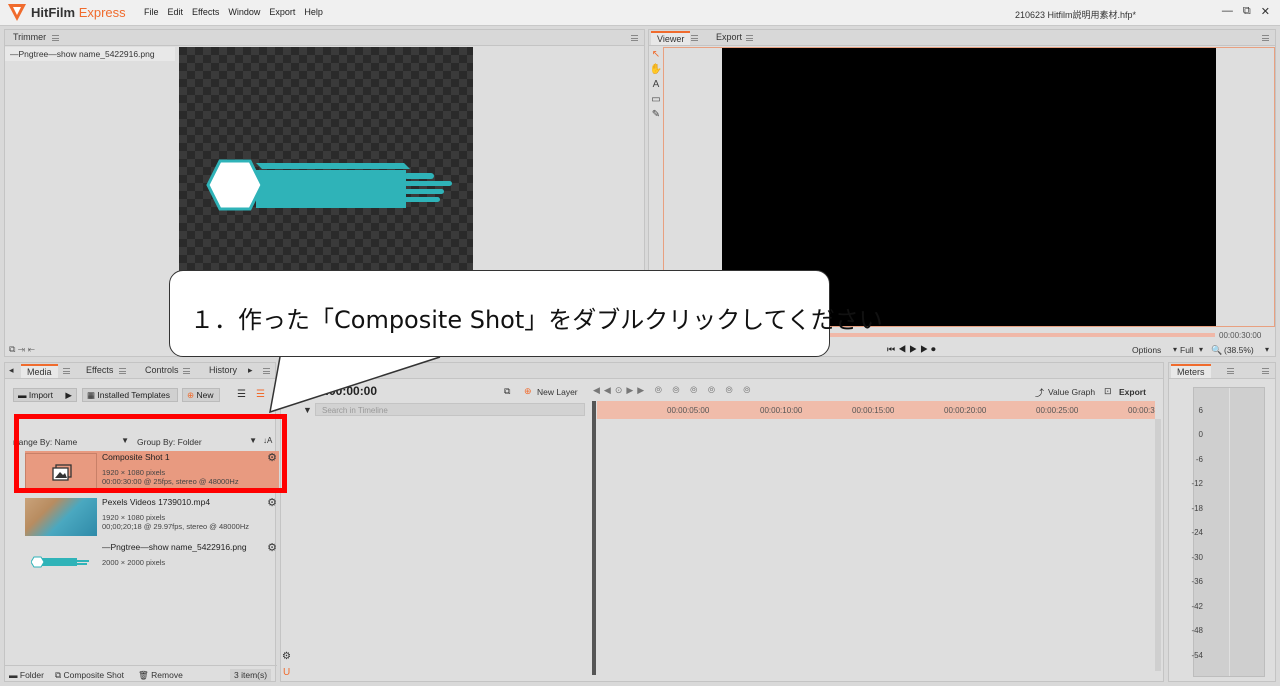 Image resolution: width=1280 pixels, height=686 pixels. Describe the element at coordinates (656, 114) in the screenshot. I see `pen-tool-icon: ✎` at that location.